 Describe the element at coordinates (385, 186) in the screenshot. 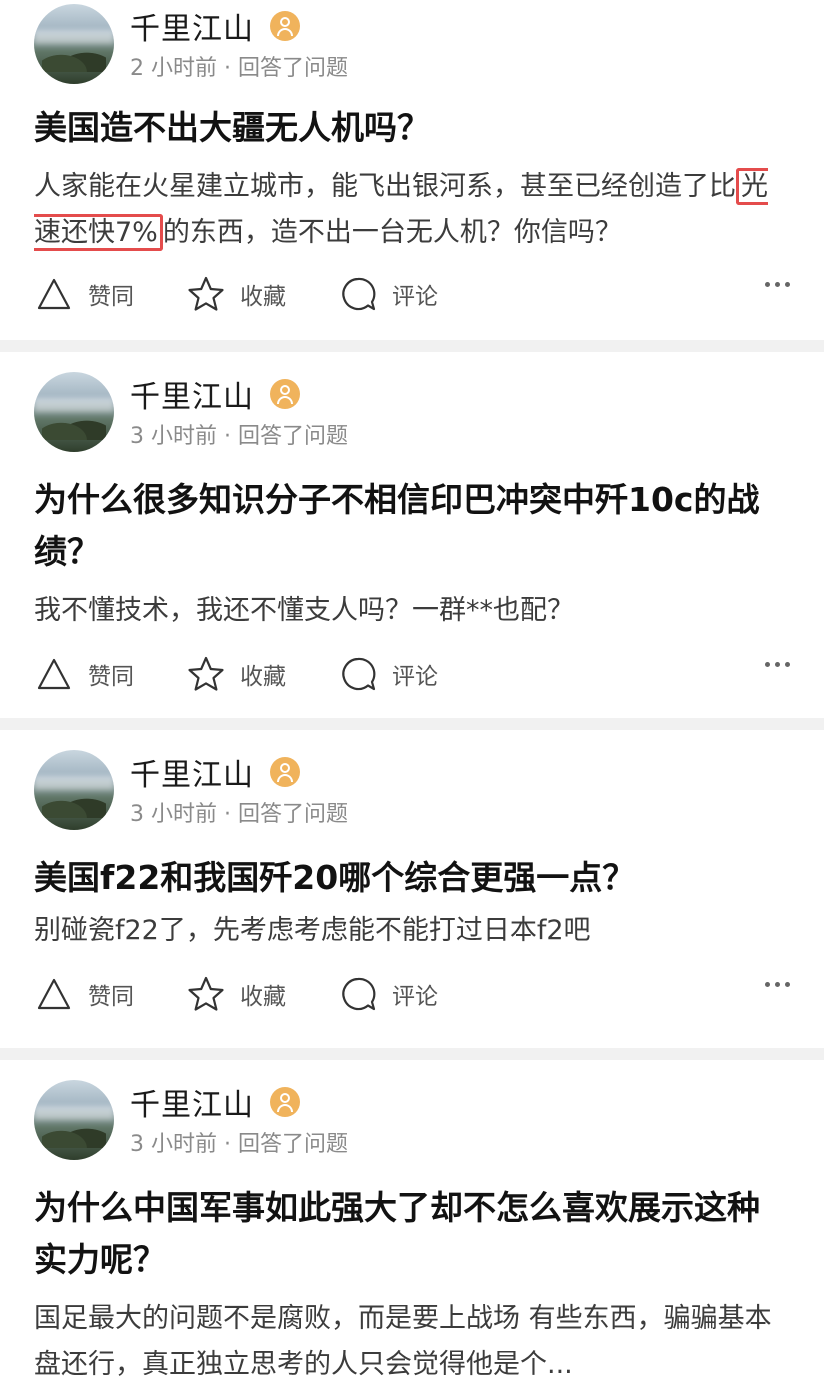

I see `answer-text: 人家能在火星建立城市，能飞出银河系，甚至已经创造了比` at that location.